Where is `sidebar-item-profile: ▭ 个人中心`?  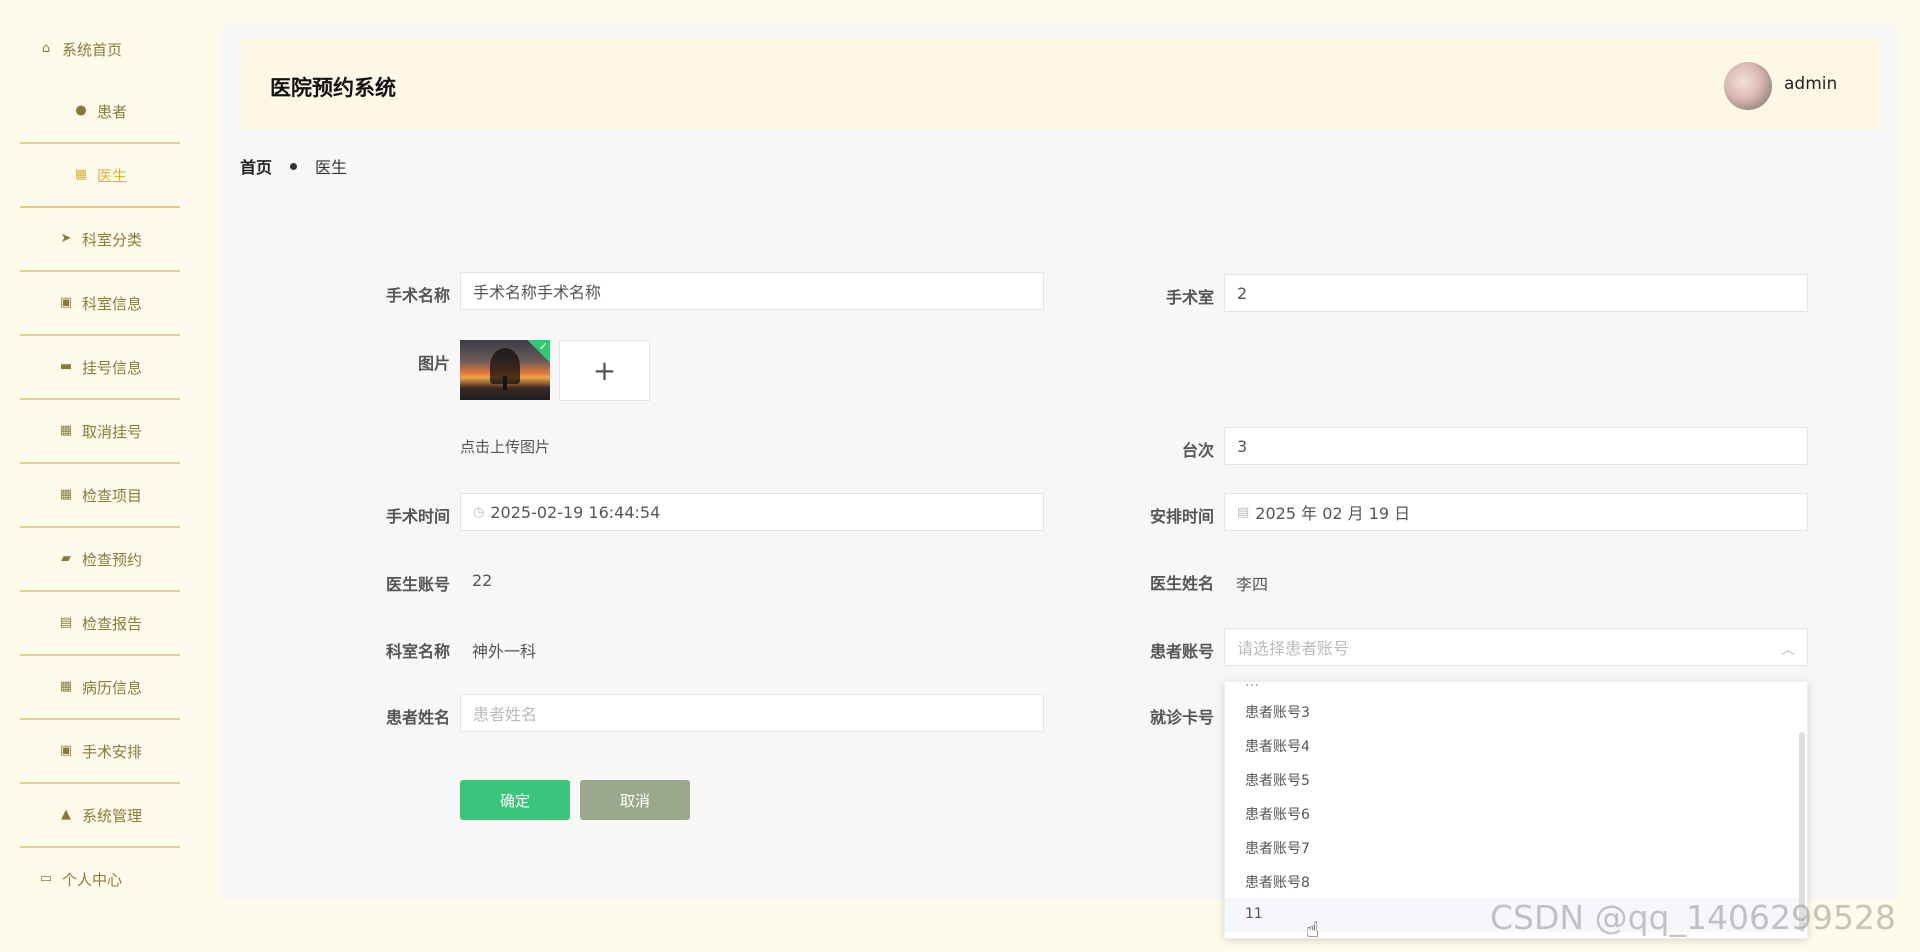 sidebar-item-profile: ▭ 个人中心 is located at coordinates (100, 879).